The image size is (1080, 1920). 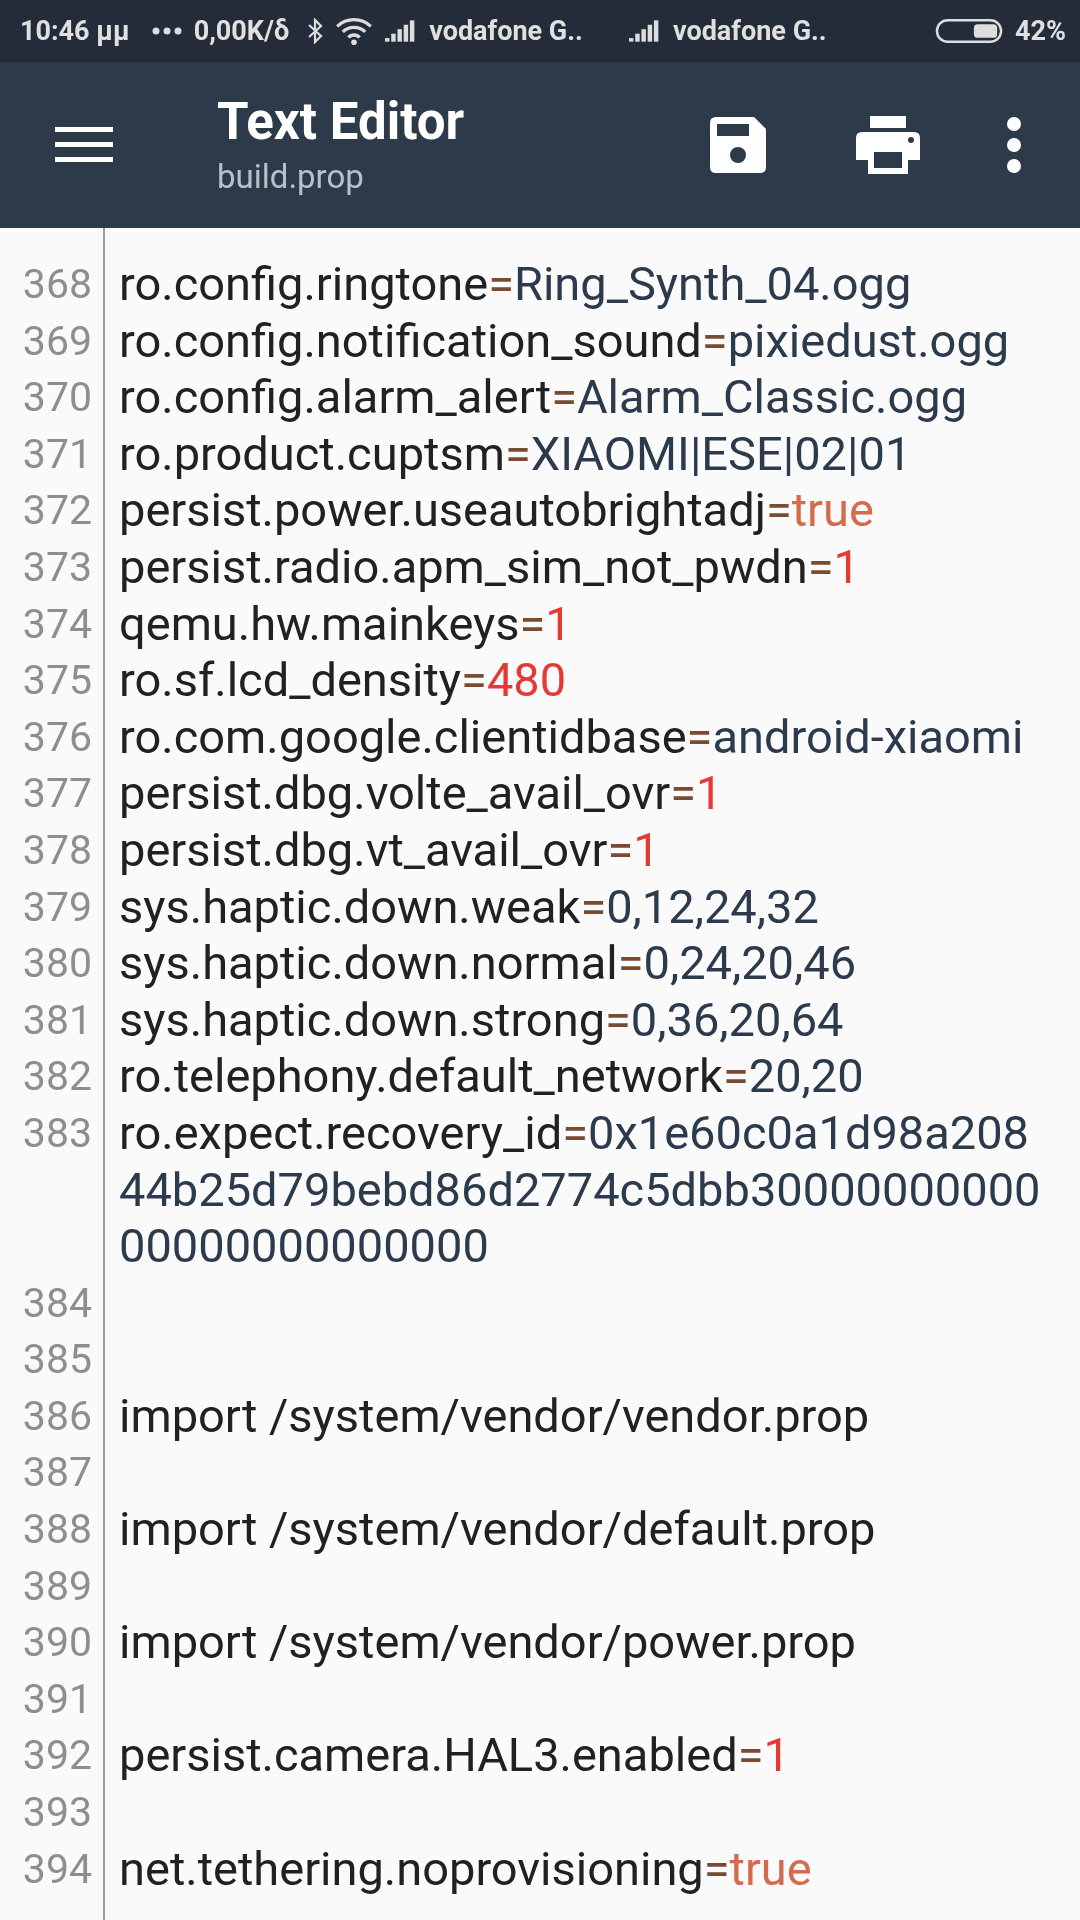 What do you see at coordinates (969, 31) in the screenshot?
I see `battery-icon` at bounding box center [969, 31].